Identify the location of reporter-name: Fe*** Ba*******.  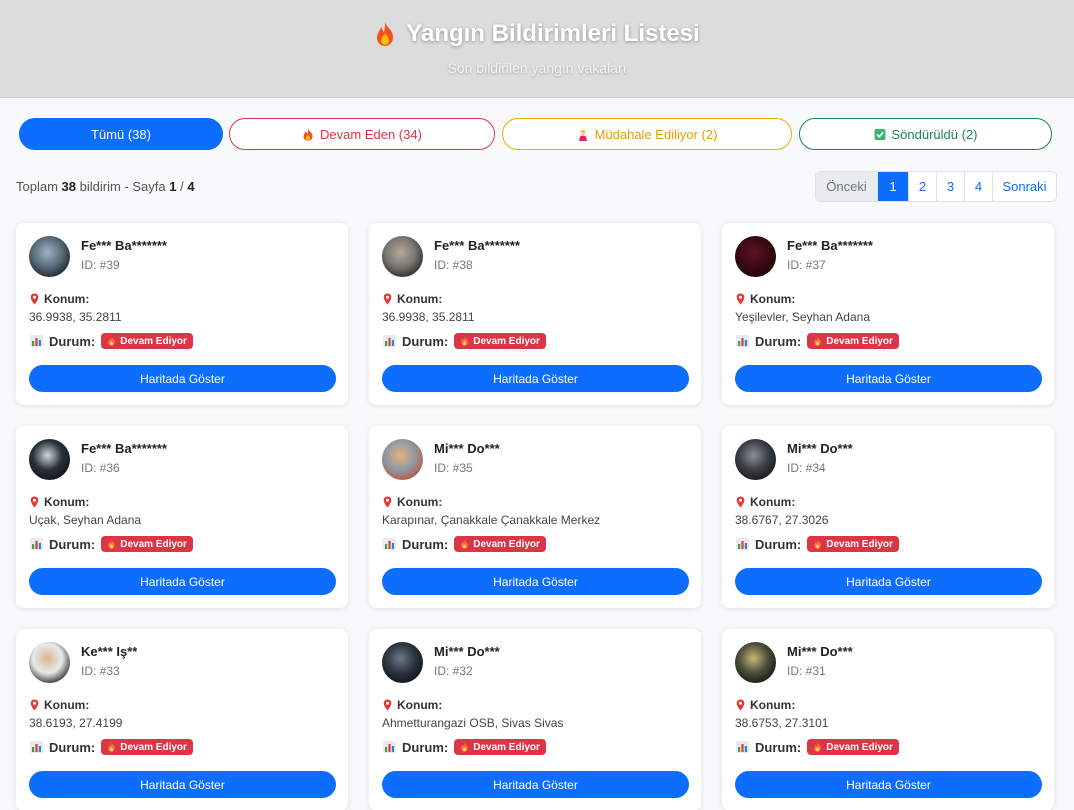
(477, 245).